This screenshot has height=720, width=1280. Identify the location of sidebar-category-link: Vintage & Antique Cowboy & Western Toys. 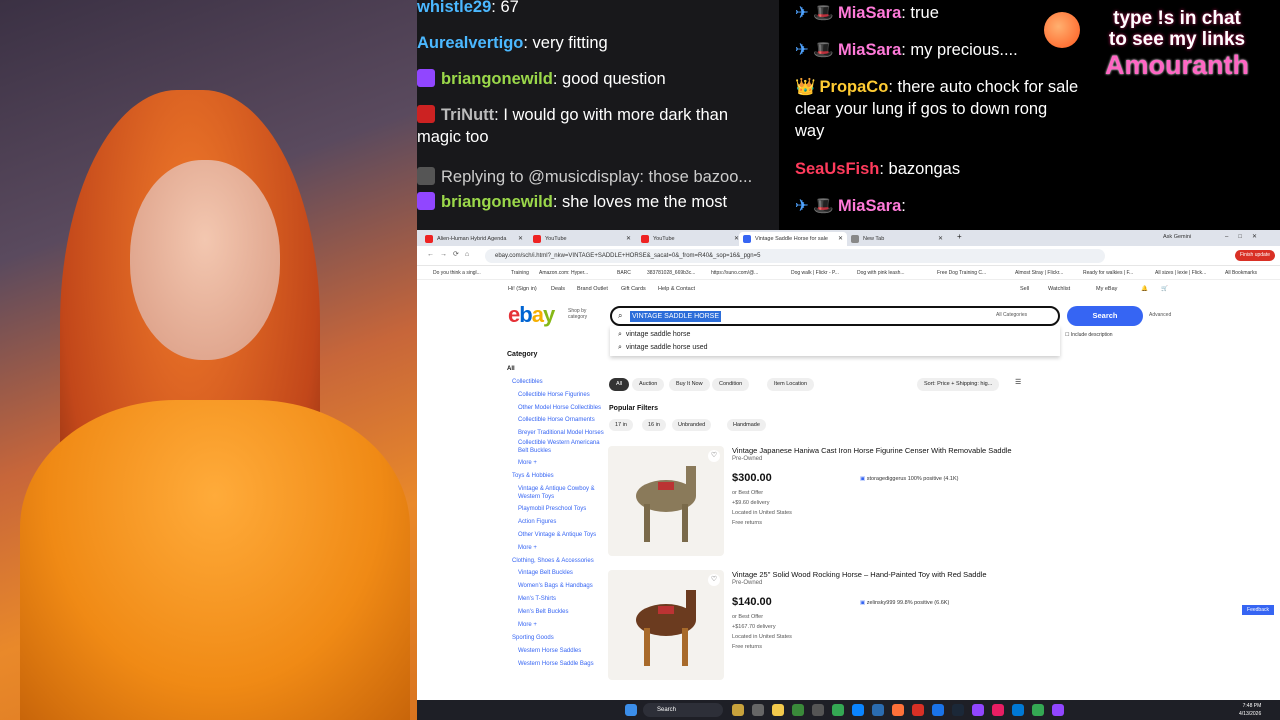
(557, 493).